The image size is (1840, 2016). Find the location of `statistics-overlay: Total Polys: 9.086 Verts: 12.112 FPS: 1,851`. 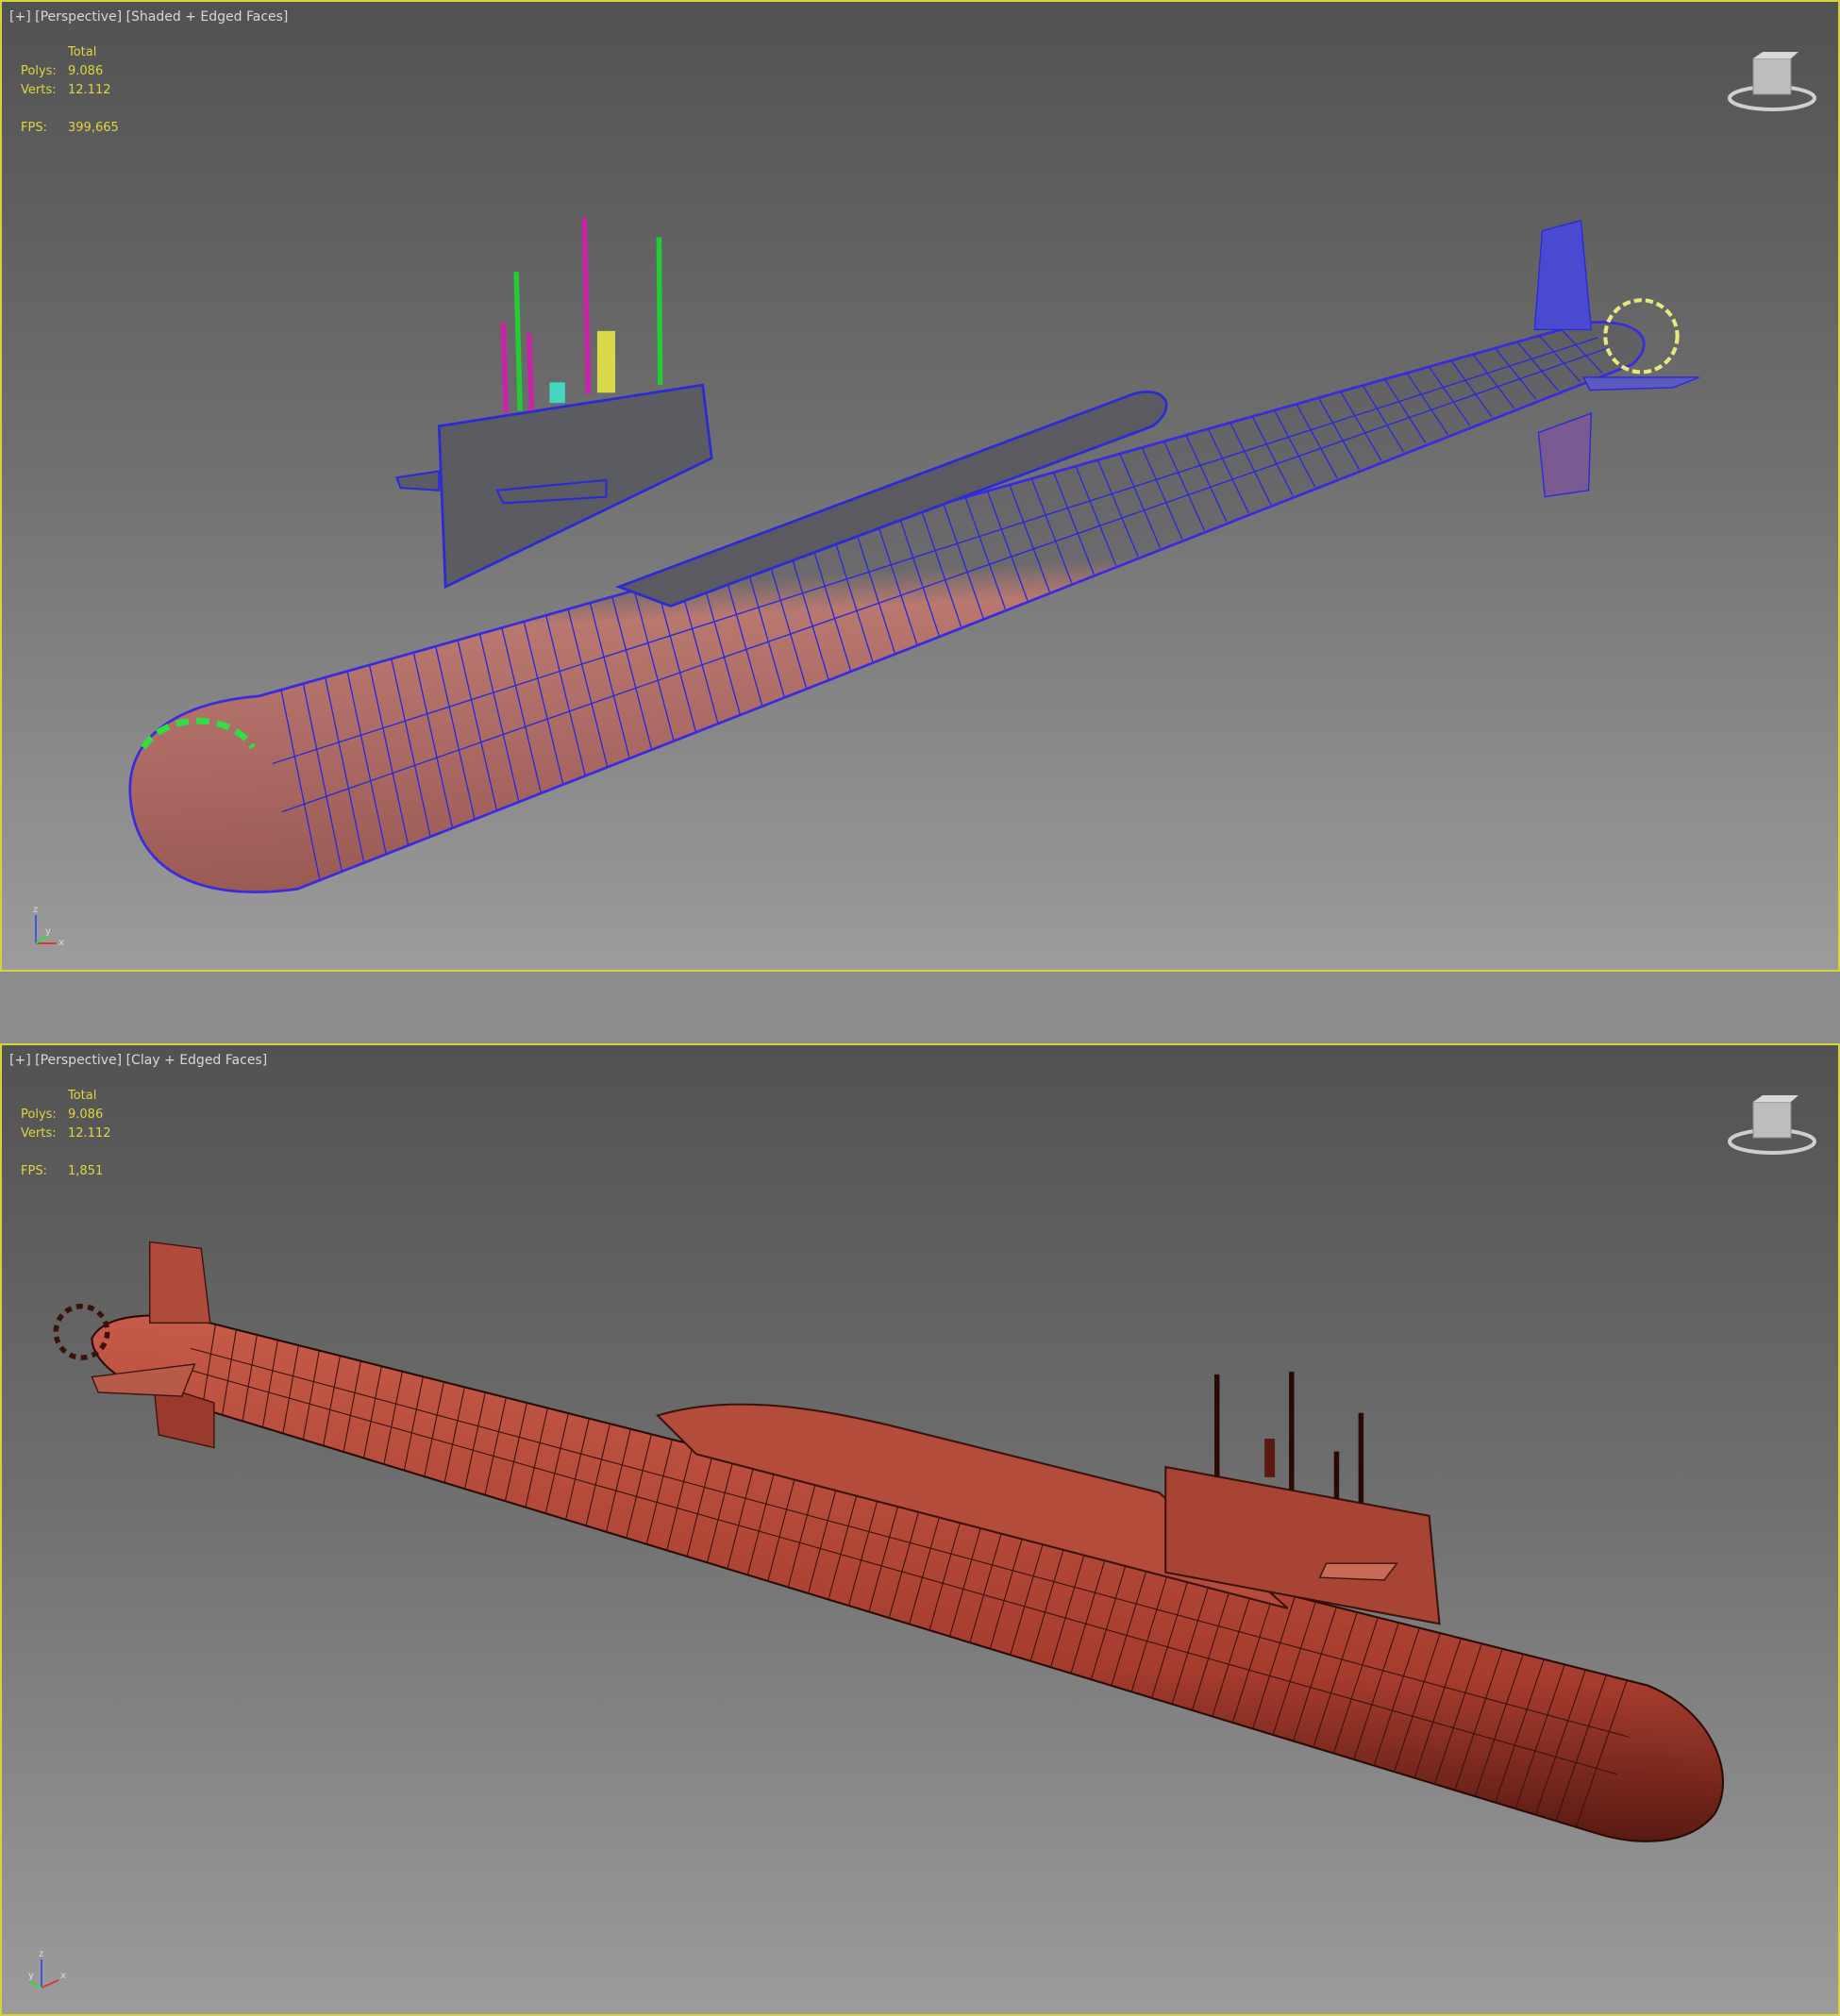

statistics-overlay: Total Polys: 9.086 Verts: 12.112 FPS: 1,851 is located at coordinates (66, 1134).